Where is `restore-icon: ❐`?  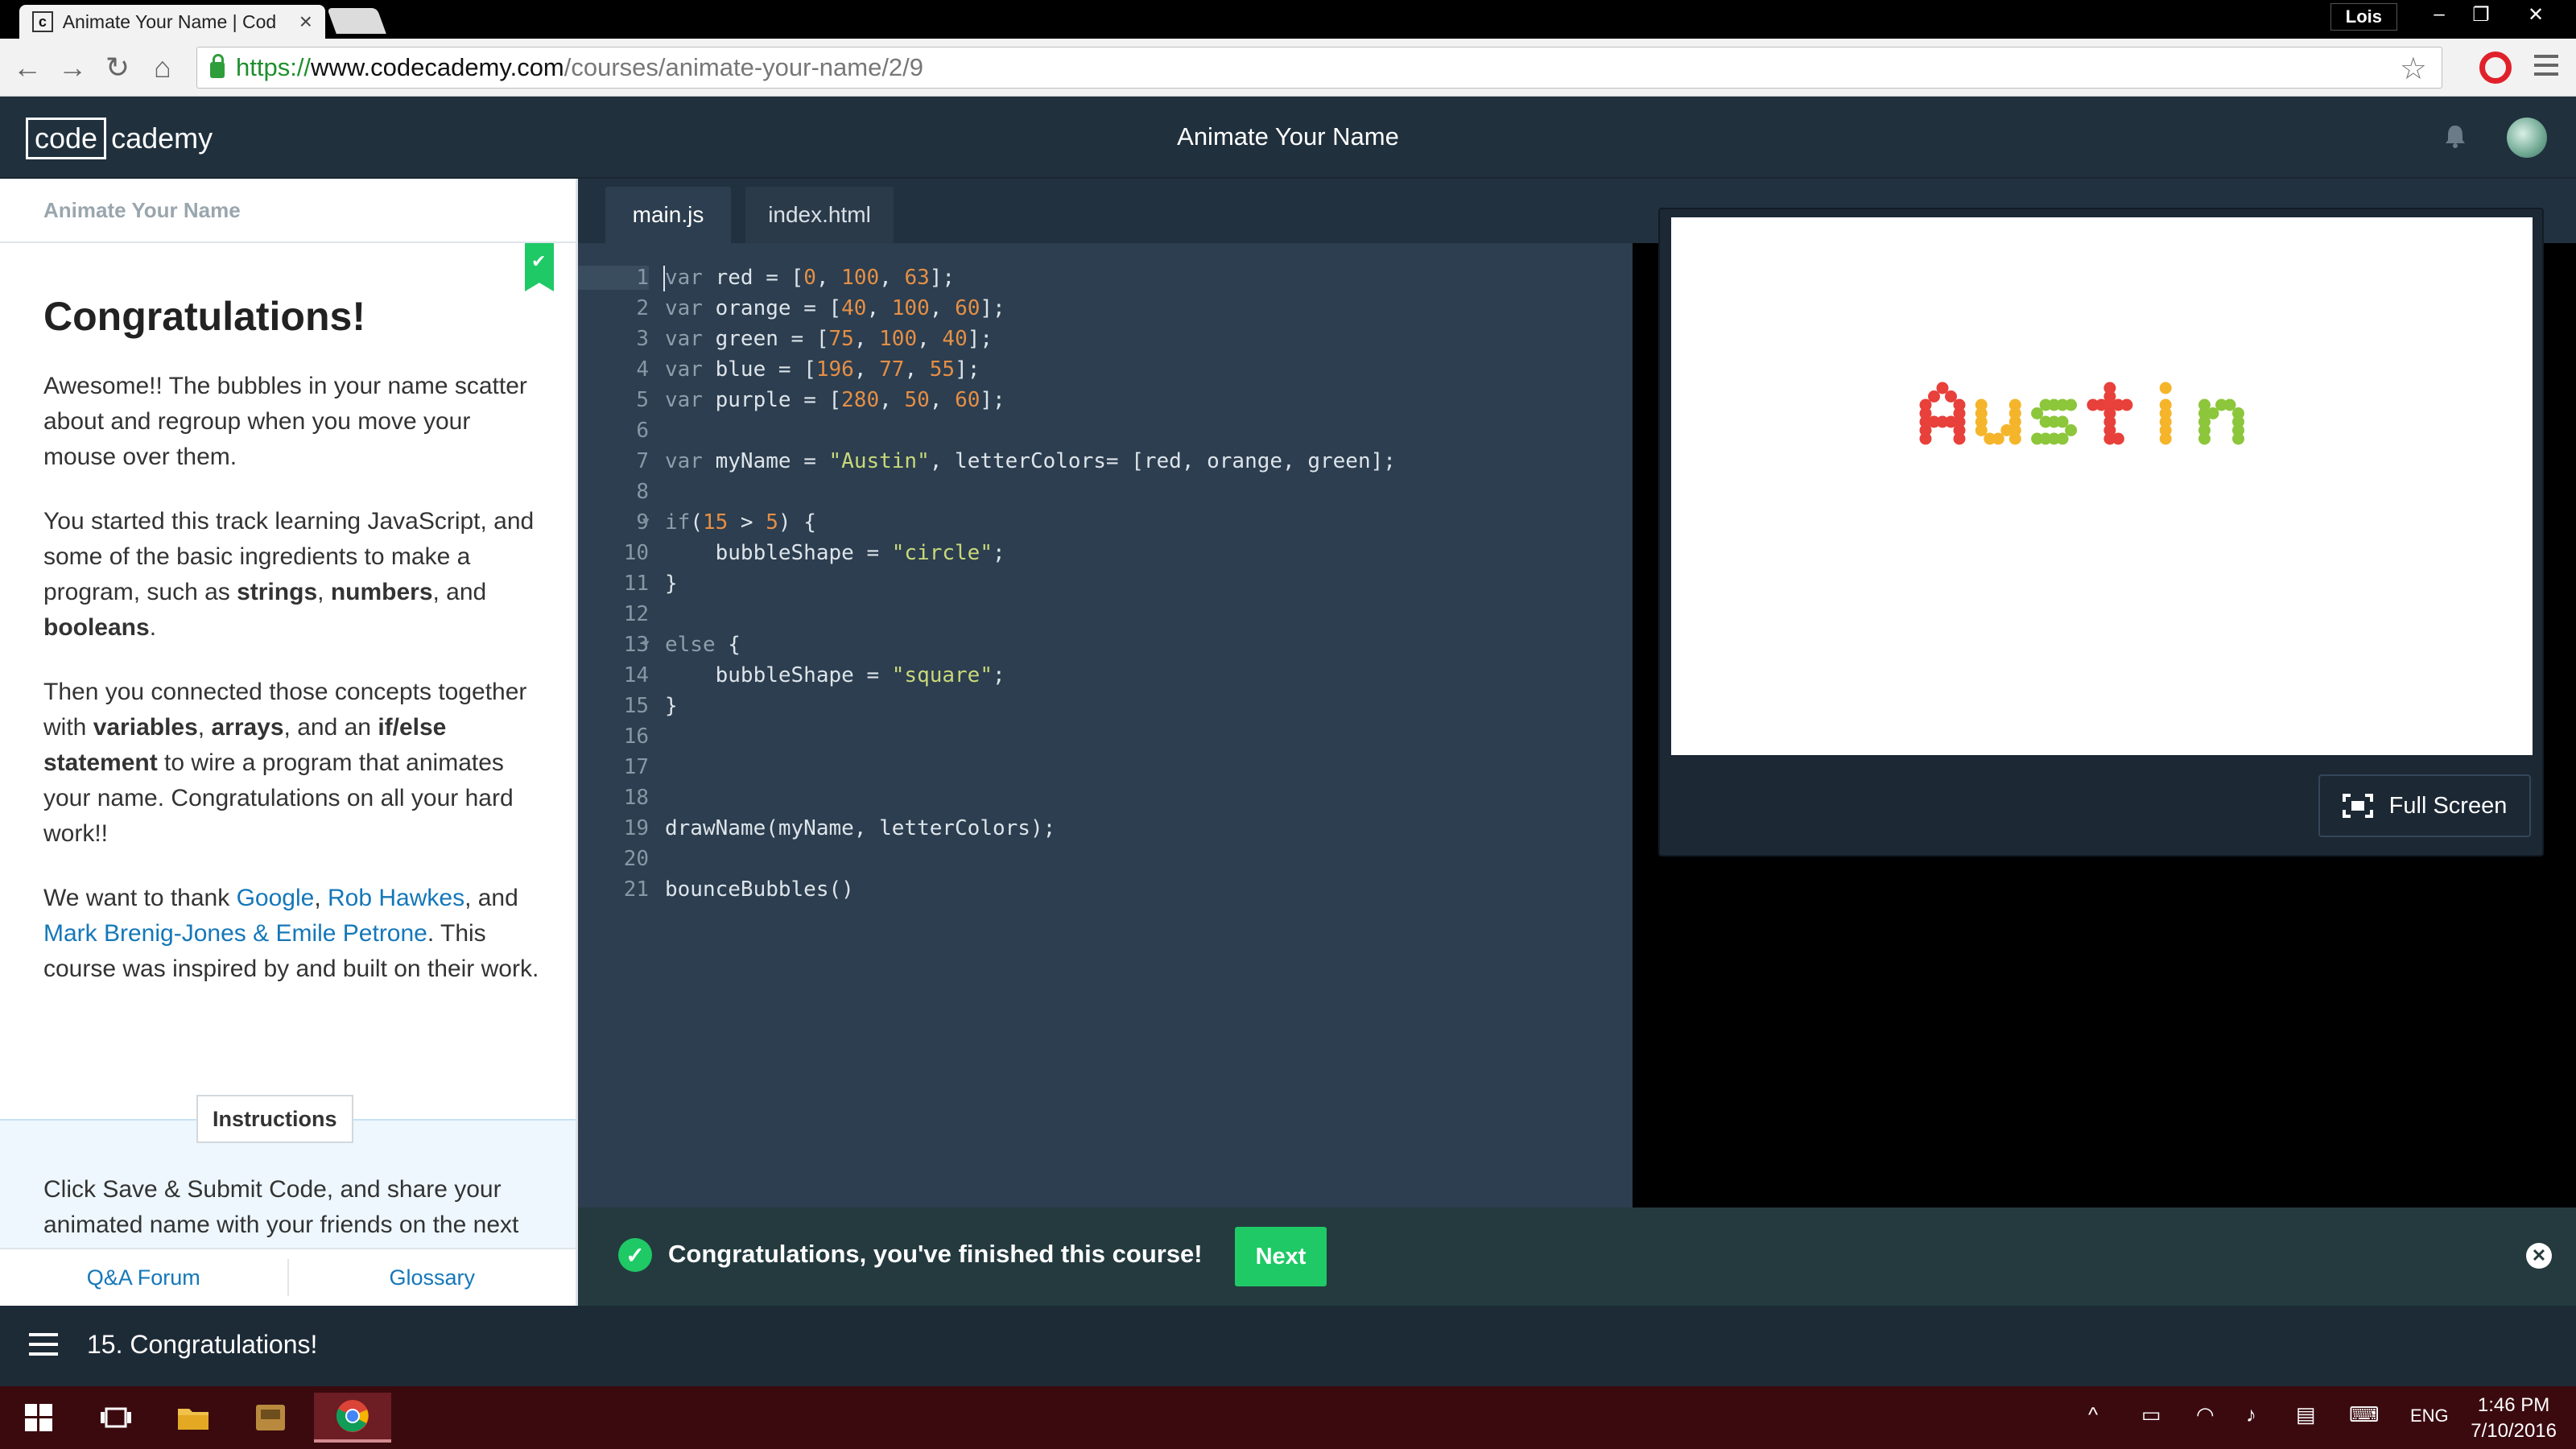 restore-icon: ❐ is located at coordinates (2481, 14).